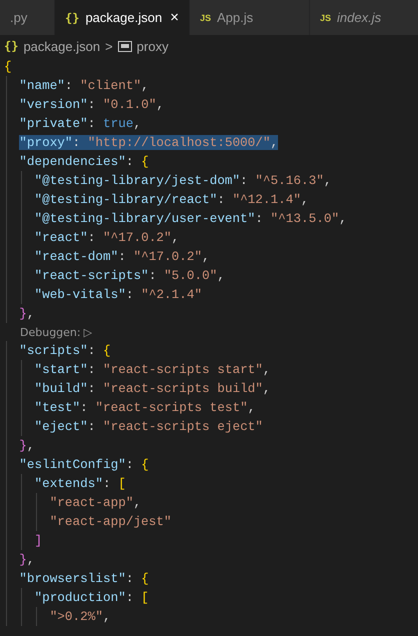 Image resolution: width=418 pixels, height=636 pixels. Describe the element at coordinates (148, 426) in the screenshot. I see `code-line: "eject": "react-scripts eject"` at that location.